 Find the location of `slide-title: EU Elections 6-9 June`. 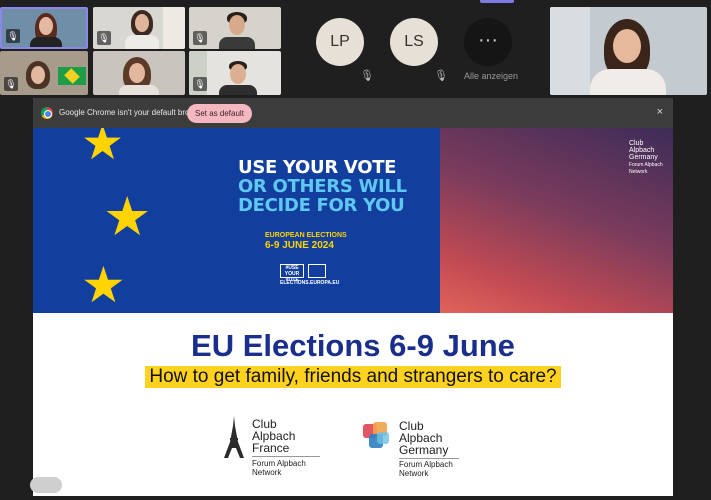

slide-title: EU Elections 6-9 June is located at coordinates (353, 345).